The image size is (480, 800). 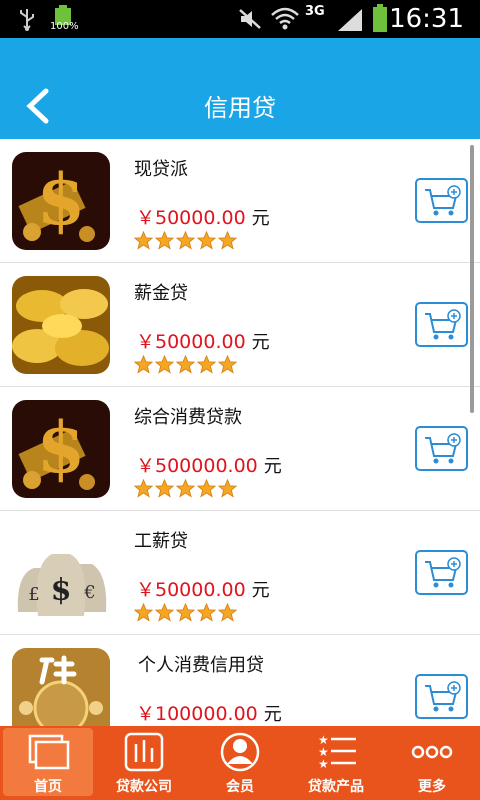 I want to click on product-price: ￥100000.00 元, so click(x=209, y=712).